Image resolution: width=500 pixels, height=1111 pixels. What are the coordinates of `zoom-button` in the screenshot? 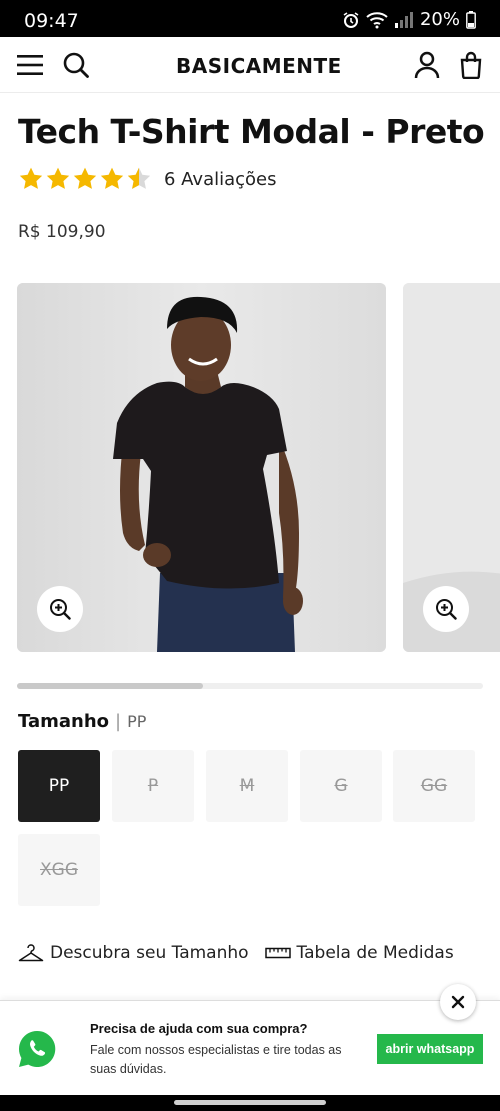 It's located at (60, 609).